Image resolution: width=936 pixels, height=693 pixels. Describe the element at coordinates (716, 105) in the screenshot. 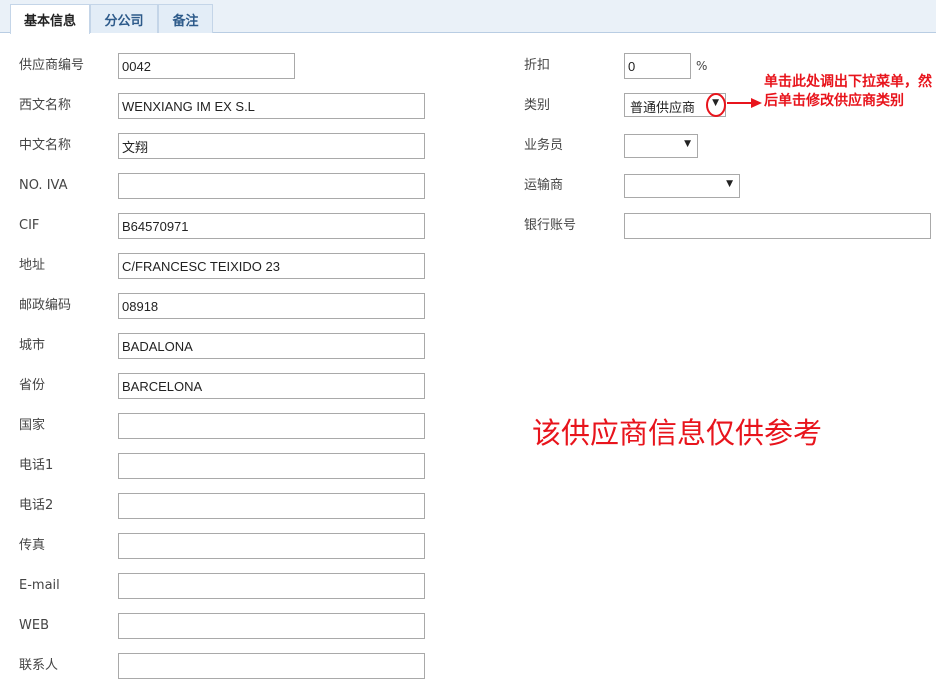

I see `highlight-circle` at that location.